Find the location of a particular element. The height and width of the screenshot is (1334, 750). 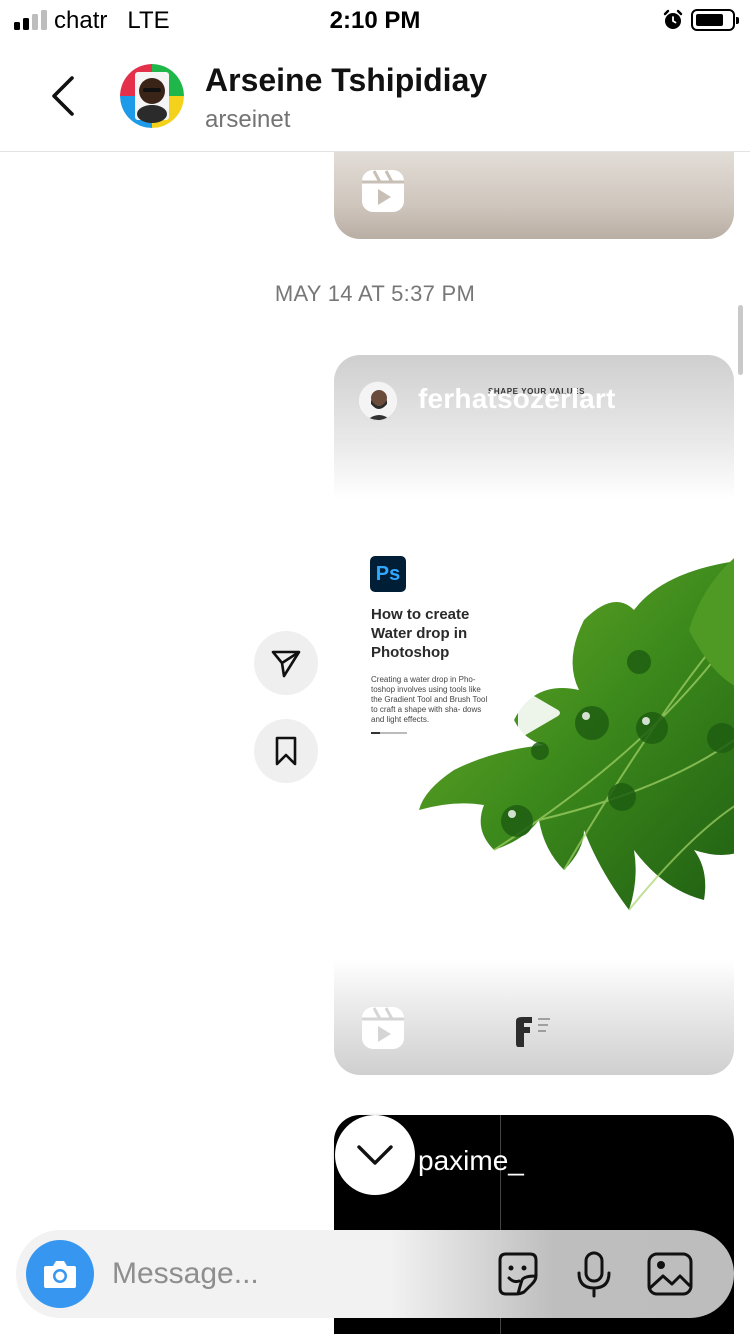

paper-plane-icon is located at coordinates (286, 664).